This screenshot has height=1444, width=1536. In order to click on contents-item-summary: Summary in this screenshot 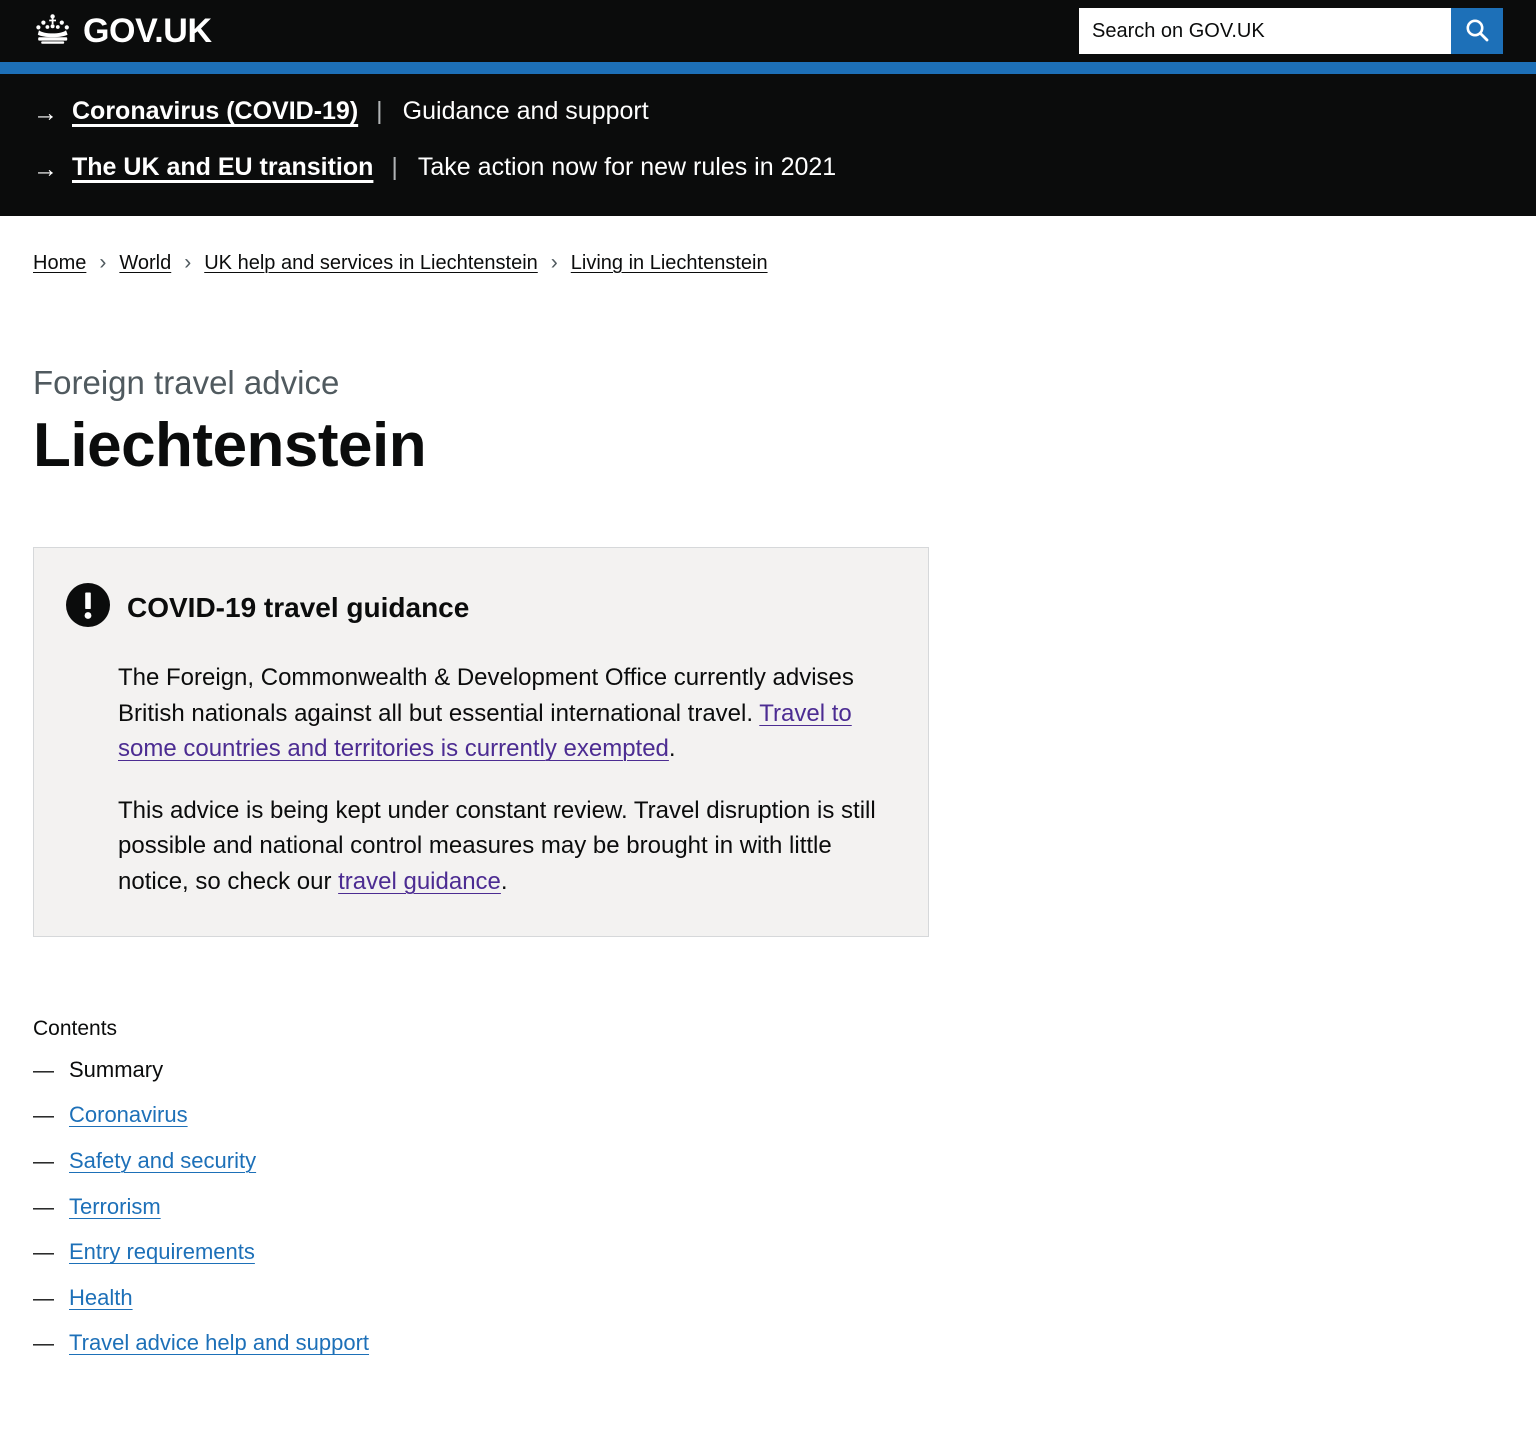, I will do `click(116, 1069)`.